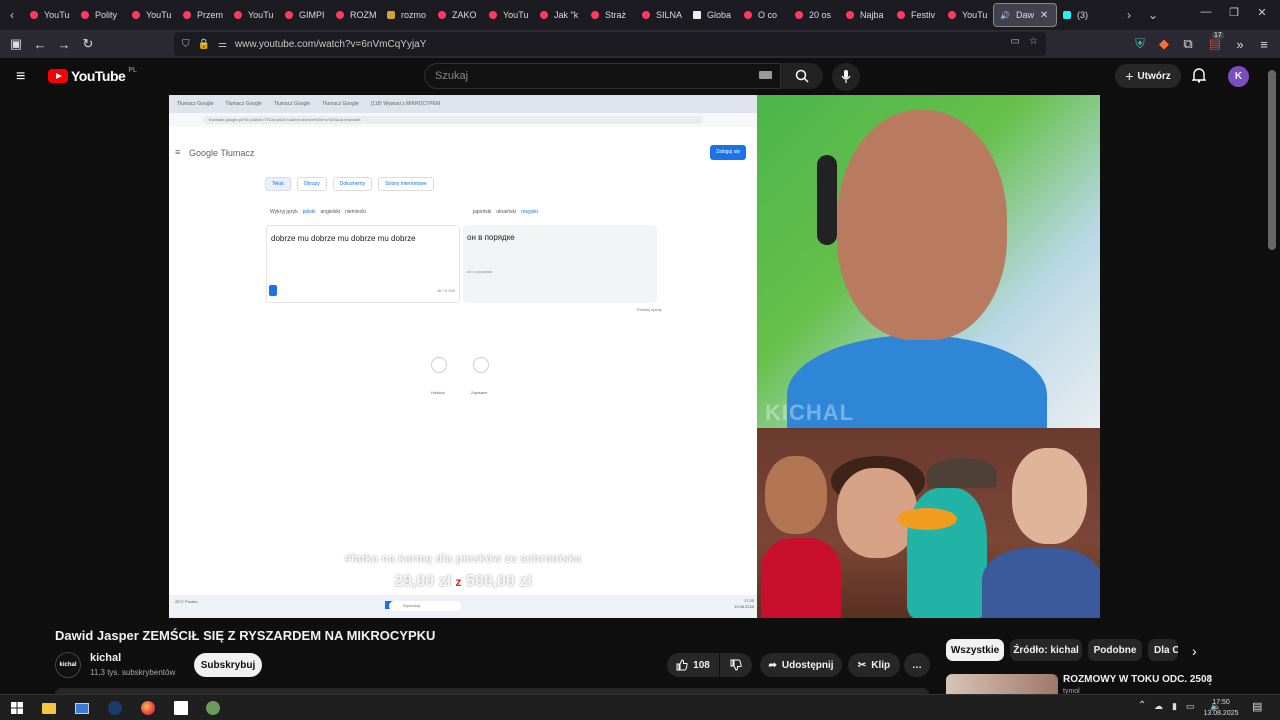 This screenshot has width=1280, height=720. Describe the element at coordinates (1025, 15) in the screenshot. I see `tab-active: 🔊 Daw ✕` at that location.